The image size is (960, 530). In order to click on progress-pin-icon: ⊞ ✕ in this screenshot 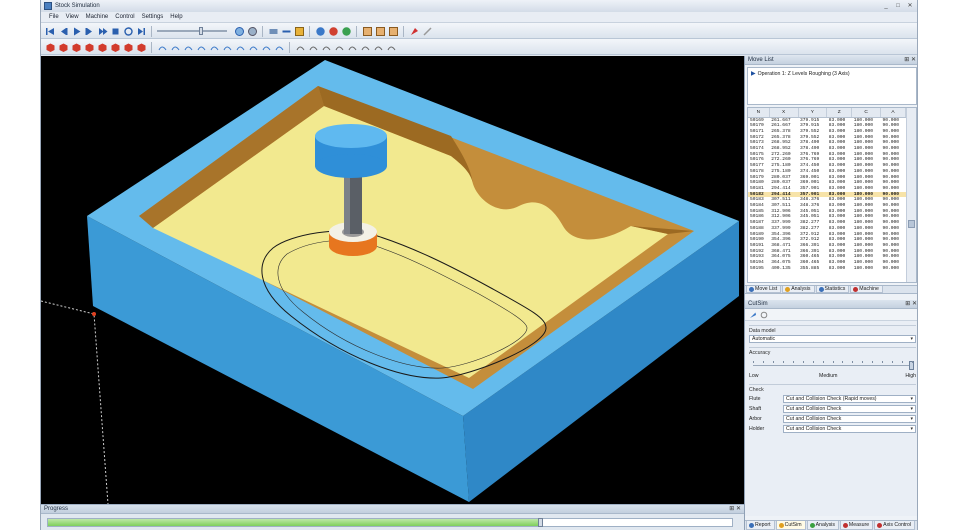, I will do `click(735, 509)`.